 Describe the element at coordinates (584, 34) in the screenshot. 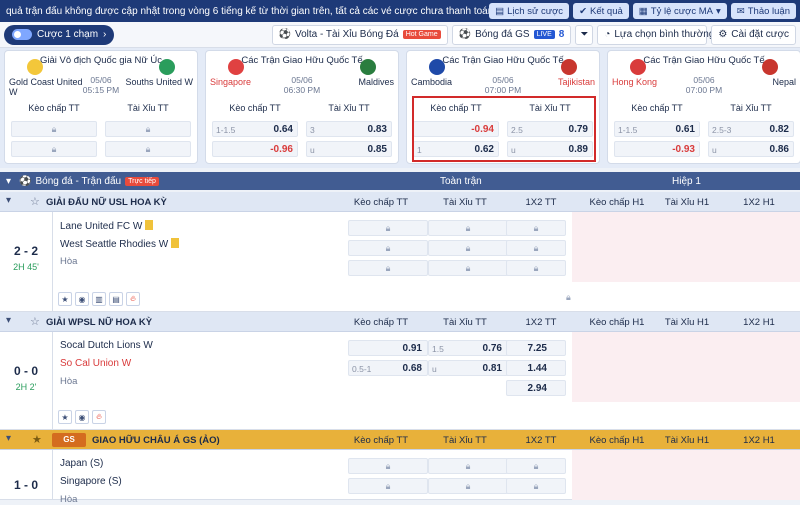

I see `filter-button: ⏷` at that location.